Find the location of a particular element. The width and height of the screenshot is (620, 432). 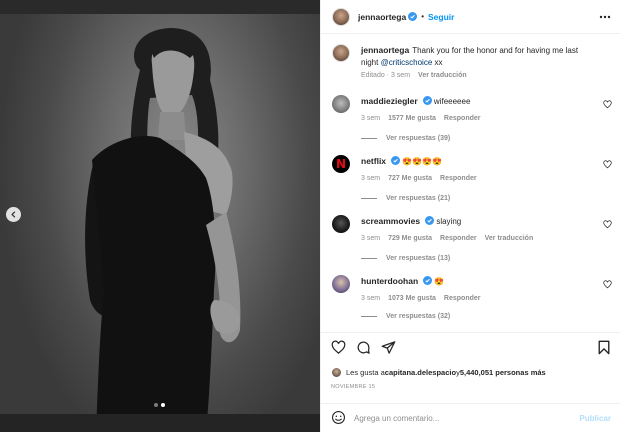

caption-edited: Editado · 3 sem is located at coordinates (386, 75).